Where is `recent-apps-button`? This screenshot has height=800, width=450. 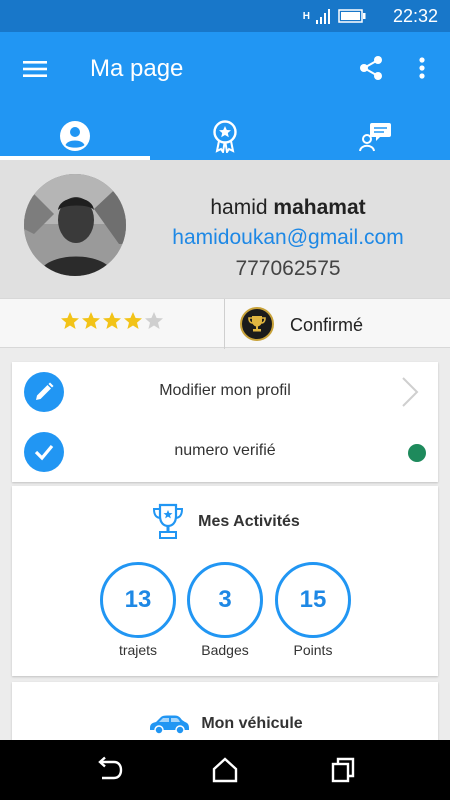
recent-apps-button is located at coordinates (343, 770).